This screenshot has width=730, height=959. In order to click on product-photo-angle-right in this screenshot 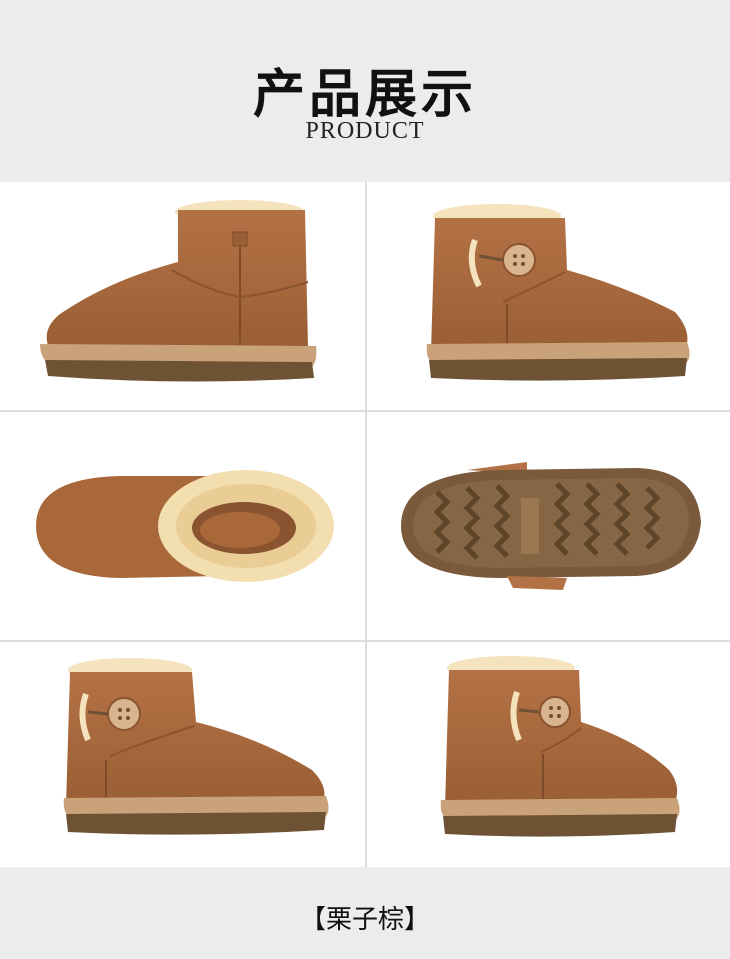, I will do `click(548, 754)`.